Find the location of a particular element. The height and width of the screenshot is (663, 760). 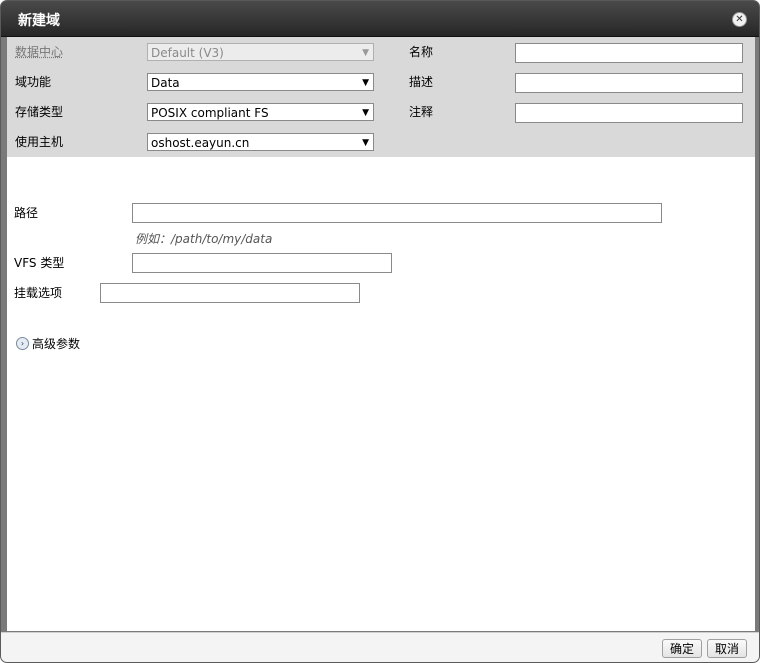

domain-function-value: Data is located at coordinates (165, 83).